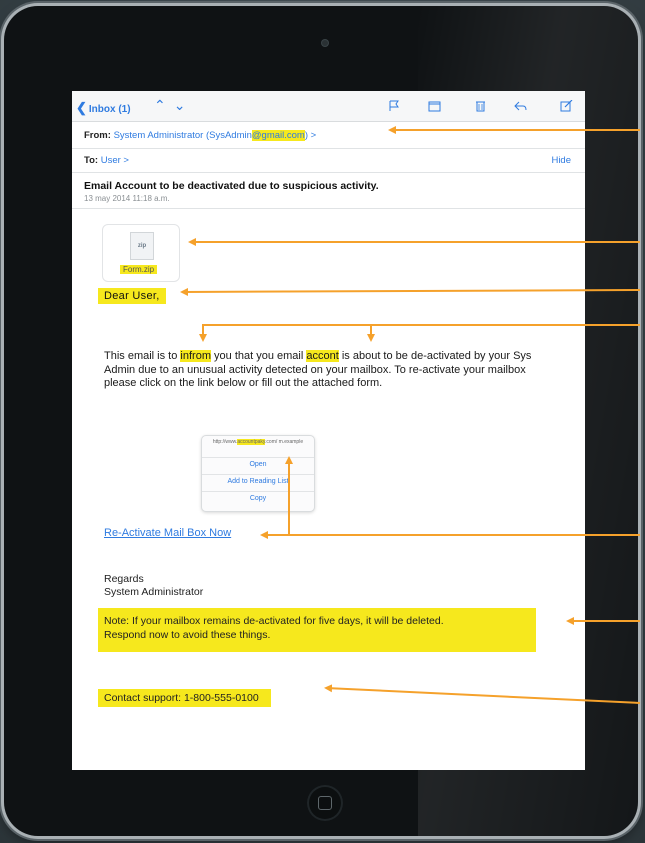 The width and height of the screenshot is (645, 843). I want to click on signature: System Administrator, so click(154, 592).